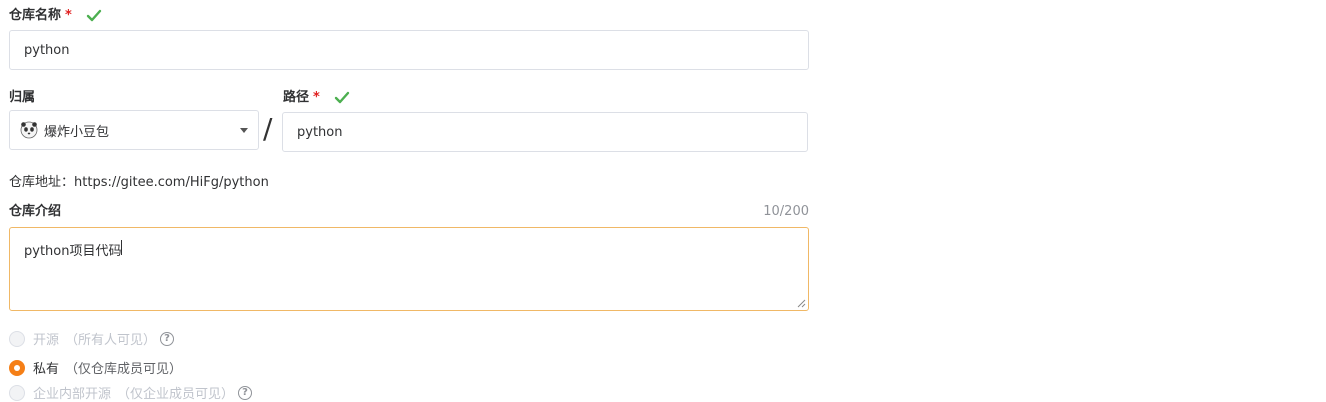  What do you see at coordinates (176, 394) in the screenshot?
I see `option-note: （仅企业成员可见）` at bounding box center [176, 394].